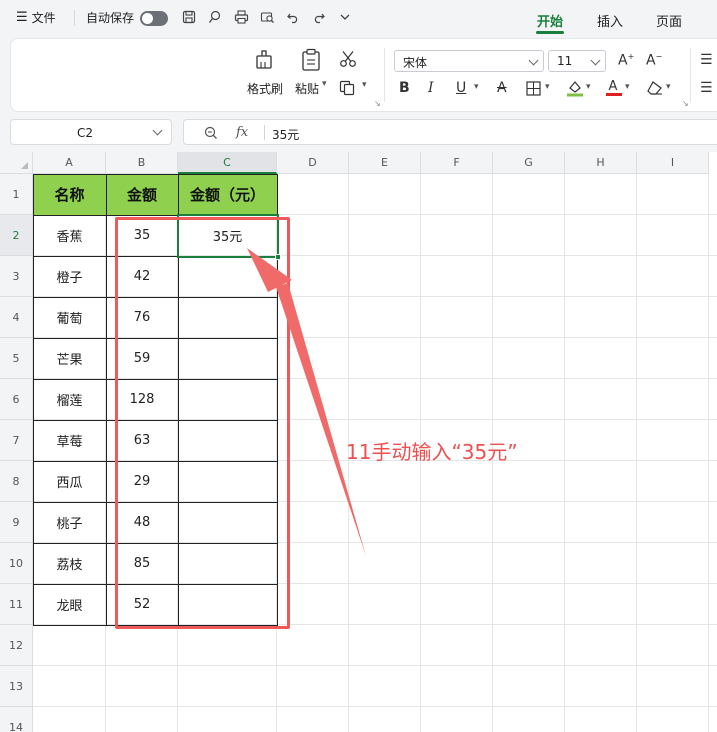 The width and height of the screenshot is (717, 732). I want to click on annotation-arrow, so click(306, 402).